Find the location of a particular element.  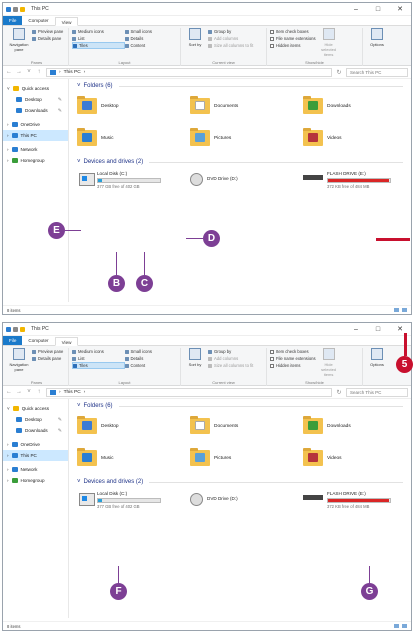

tab-view: View is located at coordinates (66, 341).